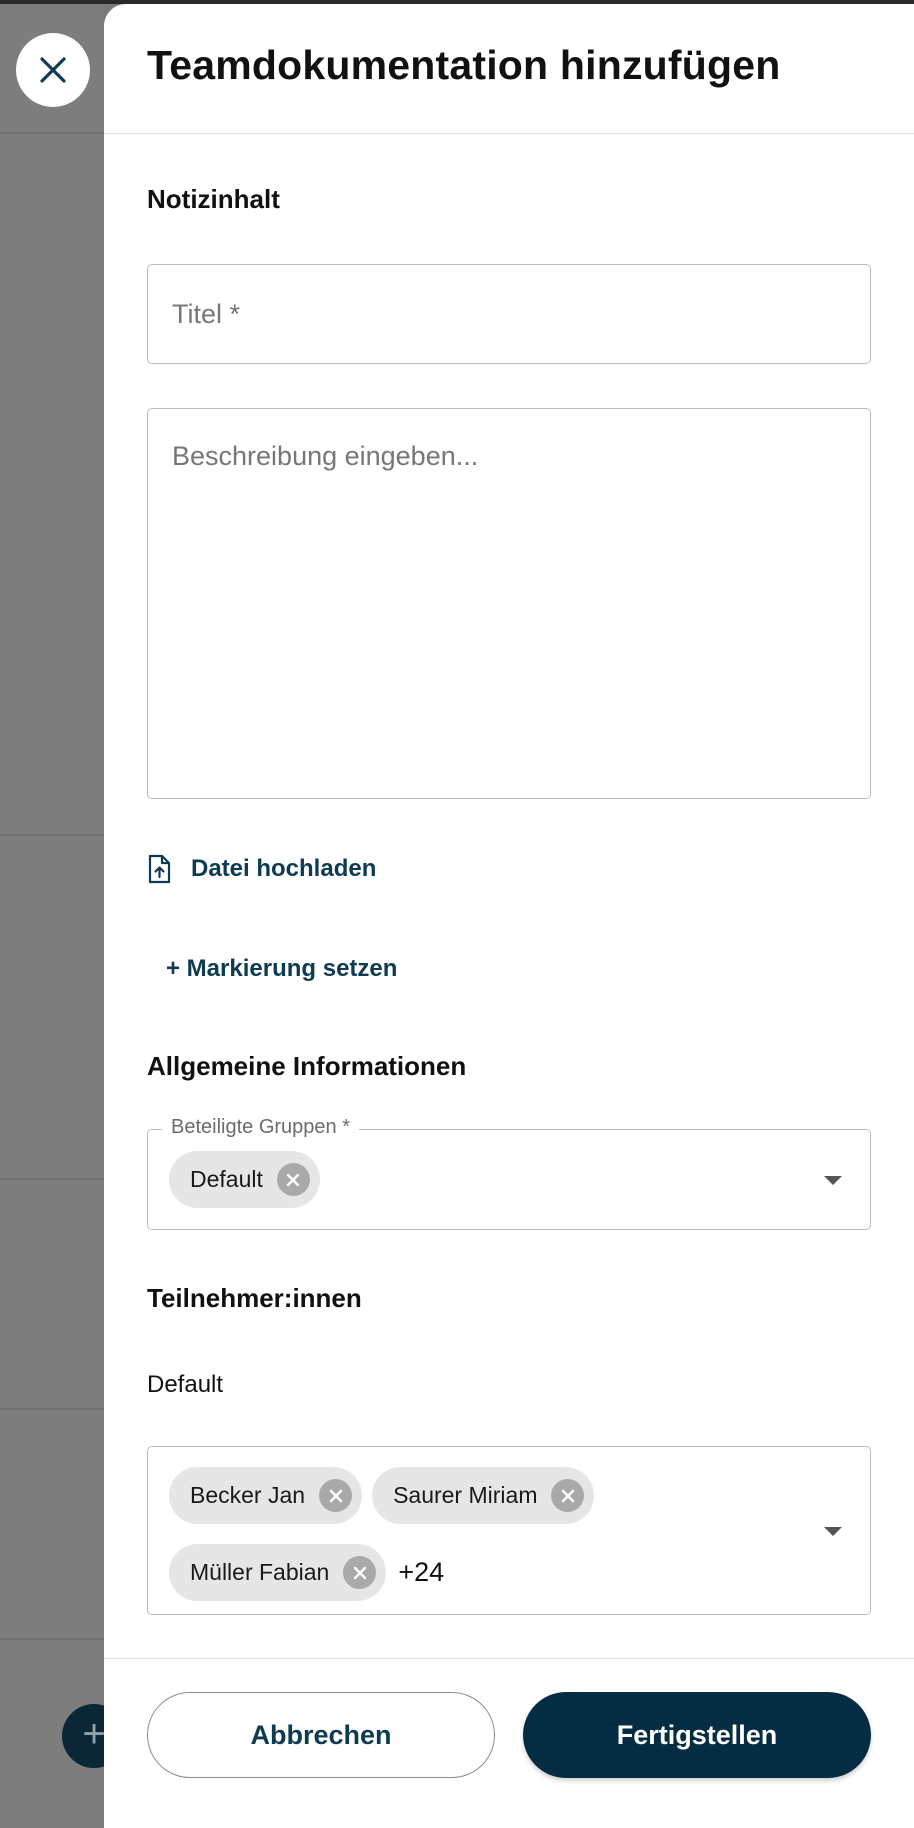  What do you see at coordinates (509, 1743) in the screenshot?
I see `panel-footer: Abbrechen Fertigstellen` at bounding box center [509, 1743].